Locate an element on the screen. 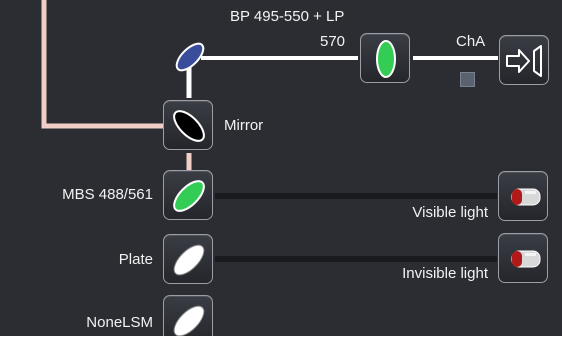  laser-path-line is located at coordinates (102, 64).